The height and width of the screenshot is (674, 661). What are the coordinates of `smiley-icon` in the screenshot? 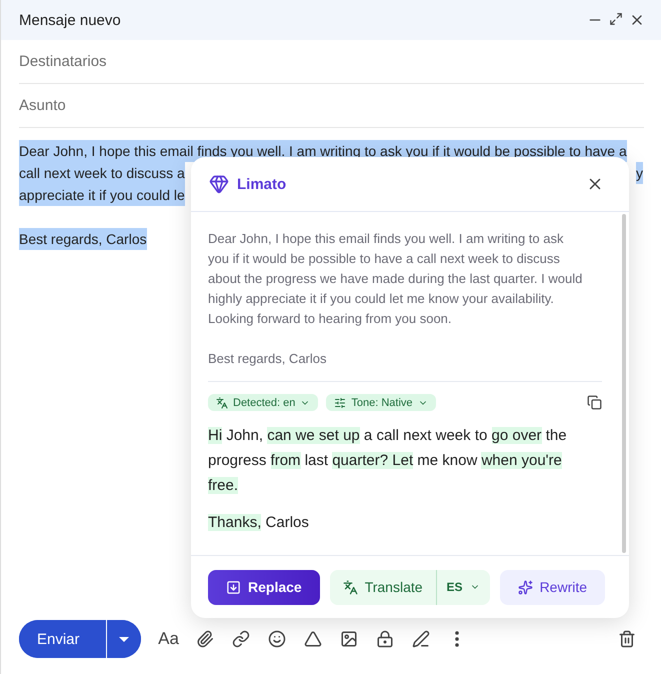 It's located at (277, 639).